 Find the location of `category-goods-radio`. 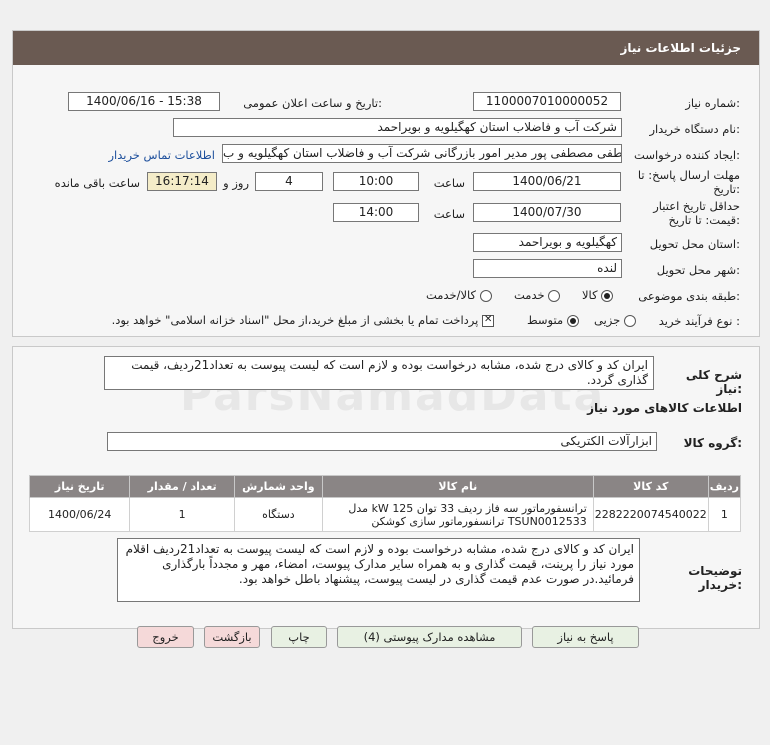

category-goods-radio is located at coordinates (607, 295).